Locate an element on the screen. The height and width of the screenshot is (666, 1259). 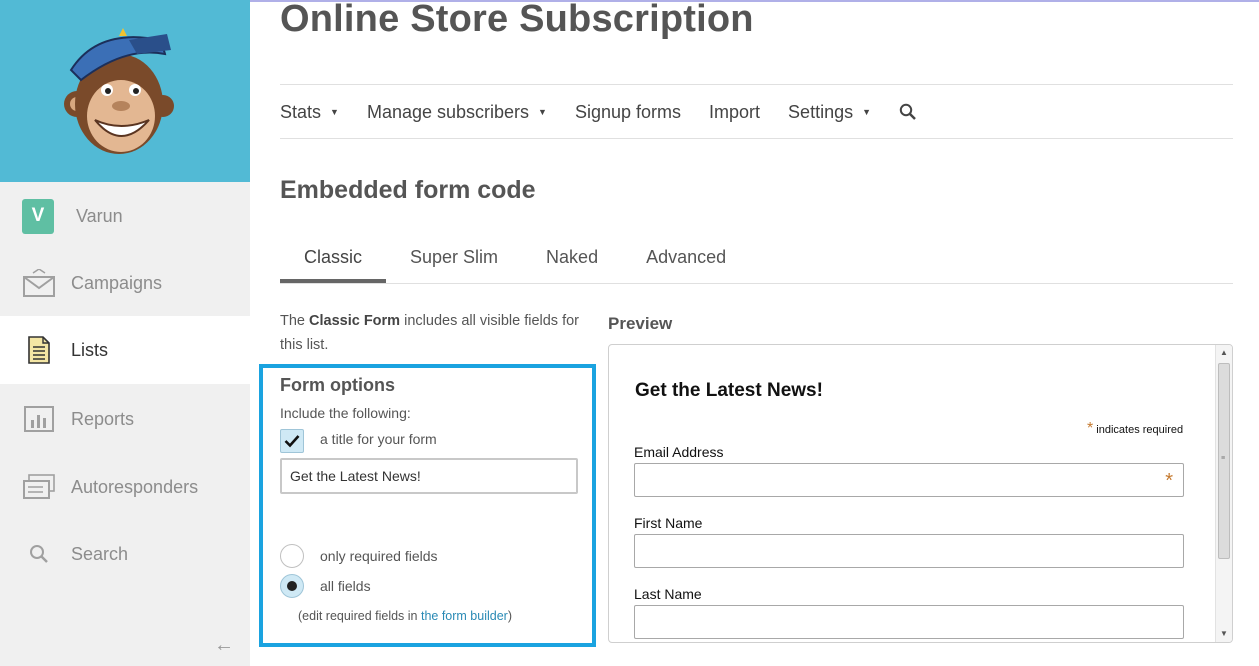
collapse-sidebar-icon: ← is located at coordinates (224, 645).